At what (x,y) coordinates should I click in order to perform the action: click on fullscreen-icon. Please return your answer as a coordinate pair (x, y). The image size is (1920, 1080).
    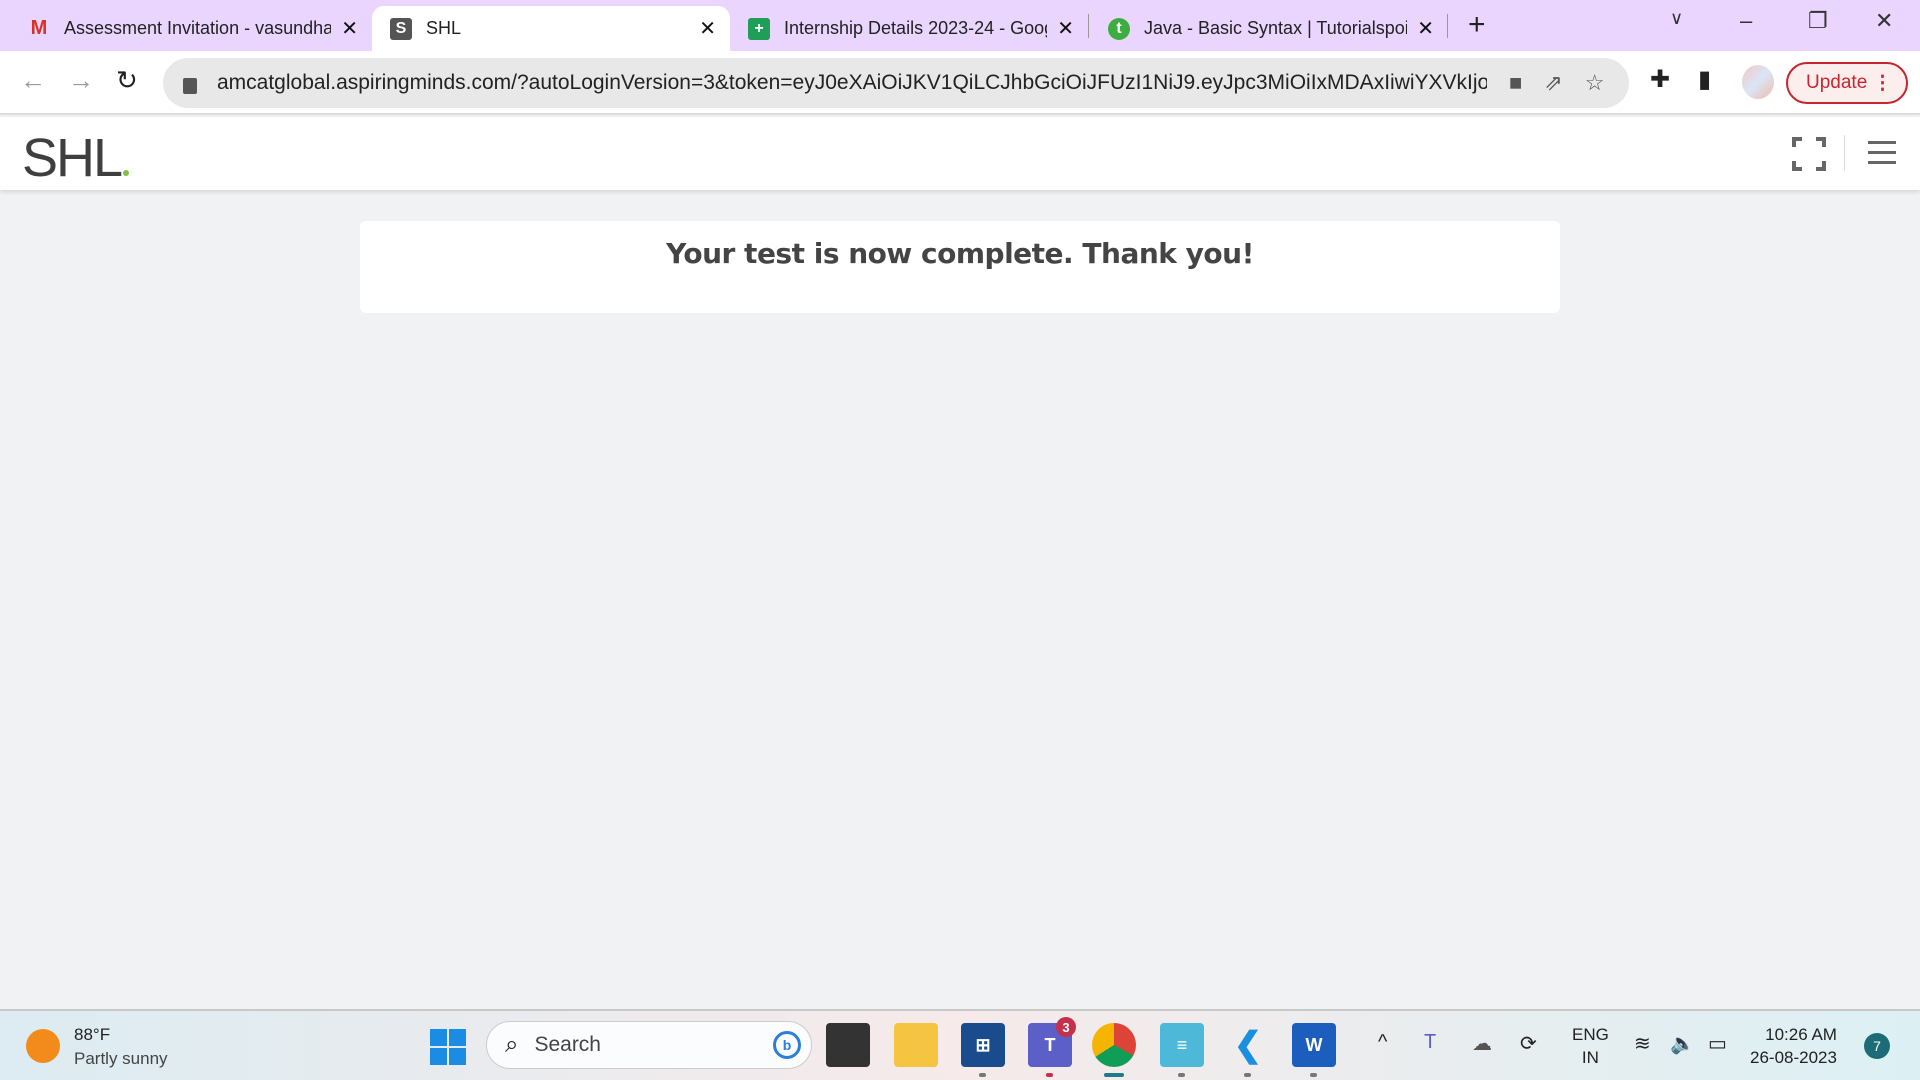
    Looking at the image, I should click on (1809, 154).